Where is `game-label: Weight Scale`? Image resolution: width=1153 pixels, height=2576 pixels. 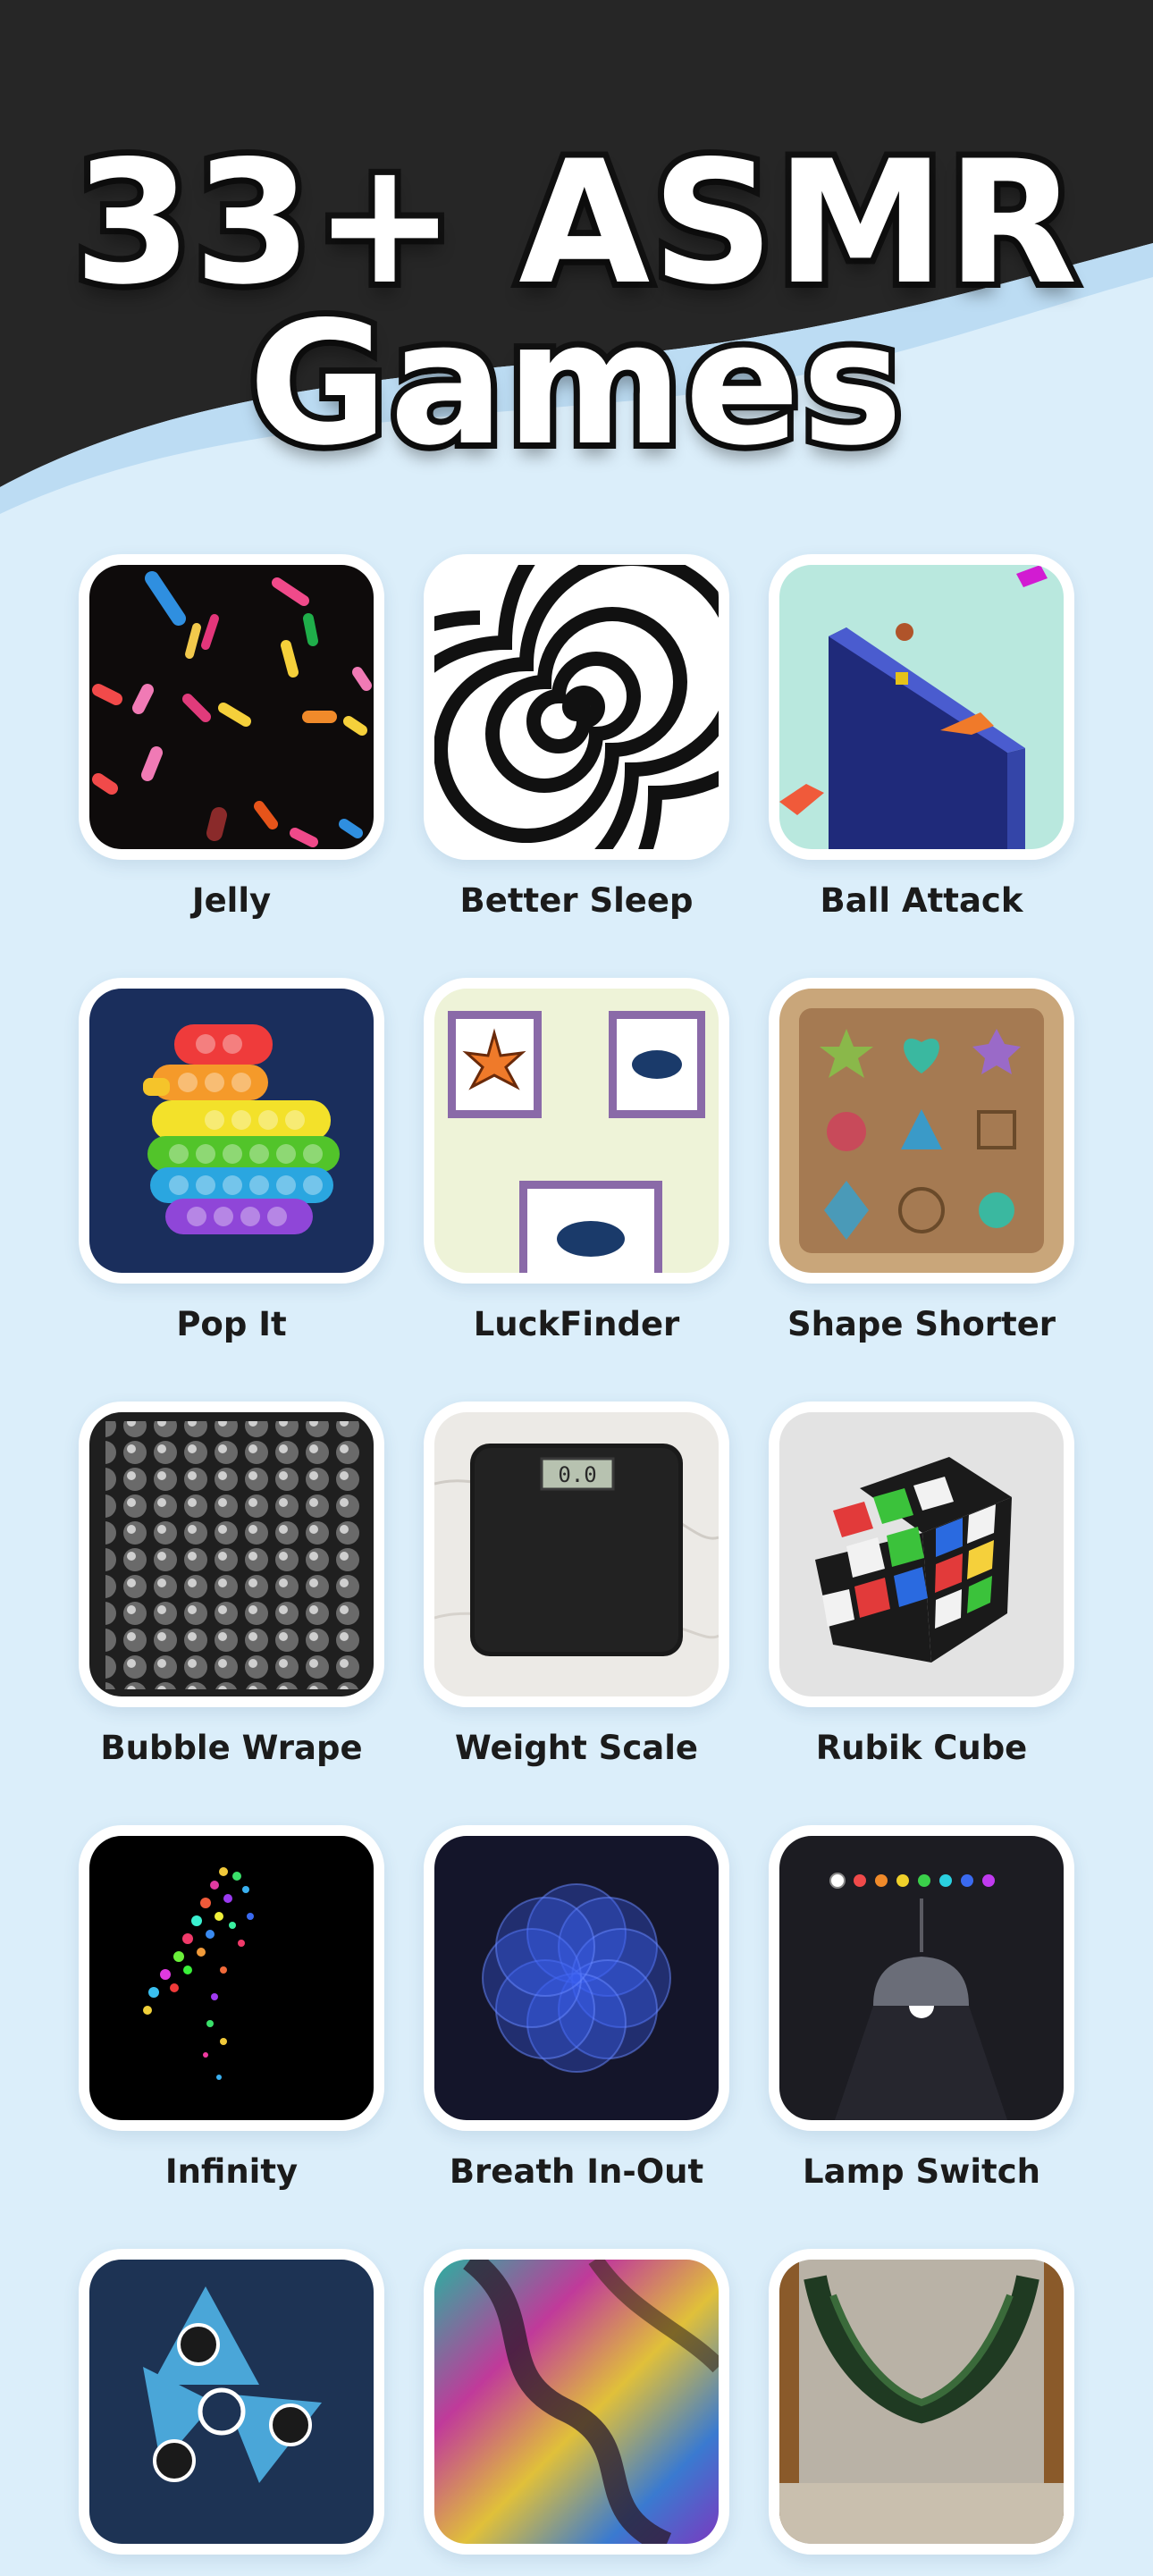
game-label: Weight Scale is located at coordinates (576, 1748).